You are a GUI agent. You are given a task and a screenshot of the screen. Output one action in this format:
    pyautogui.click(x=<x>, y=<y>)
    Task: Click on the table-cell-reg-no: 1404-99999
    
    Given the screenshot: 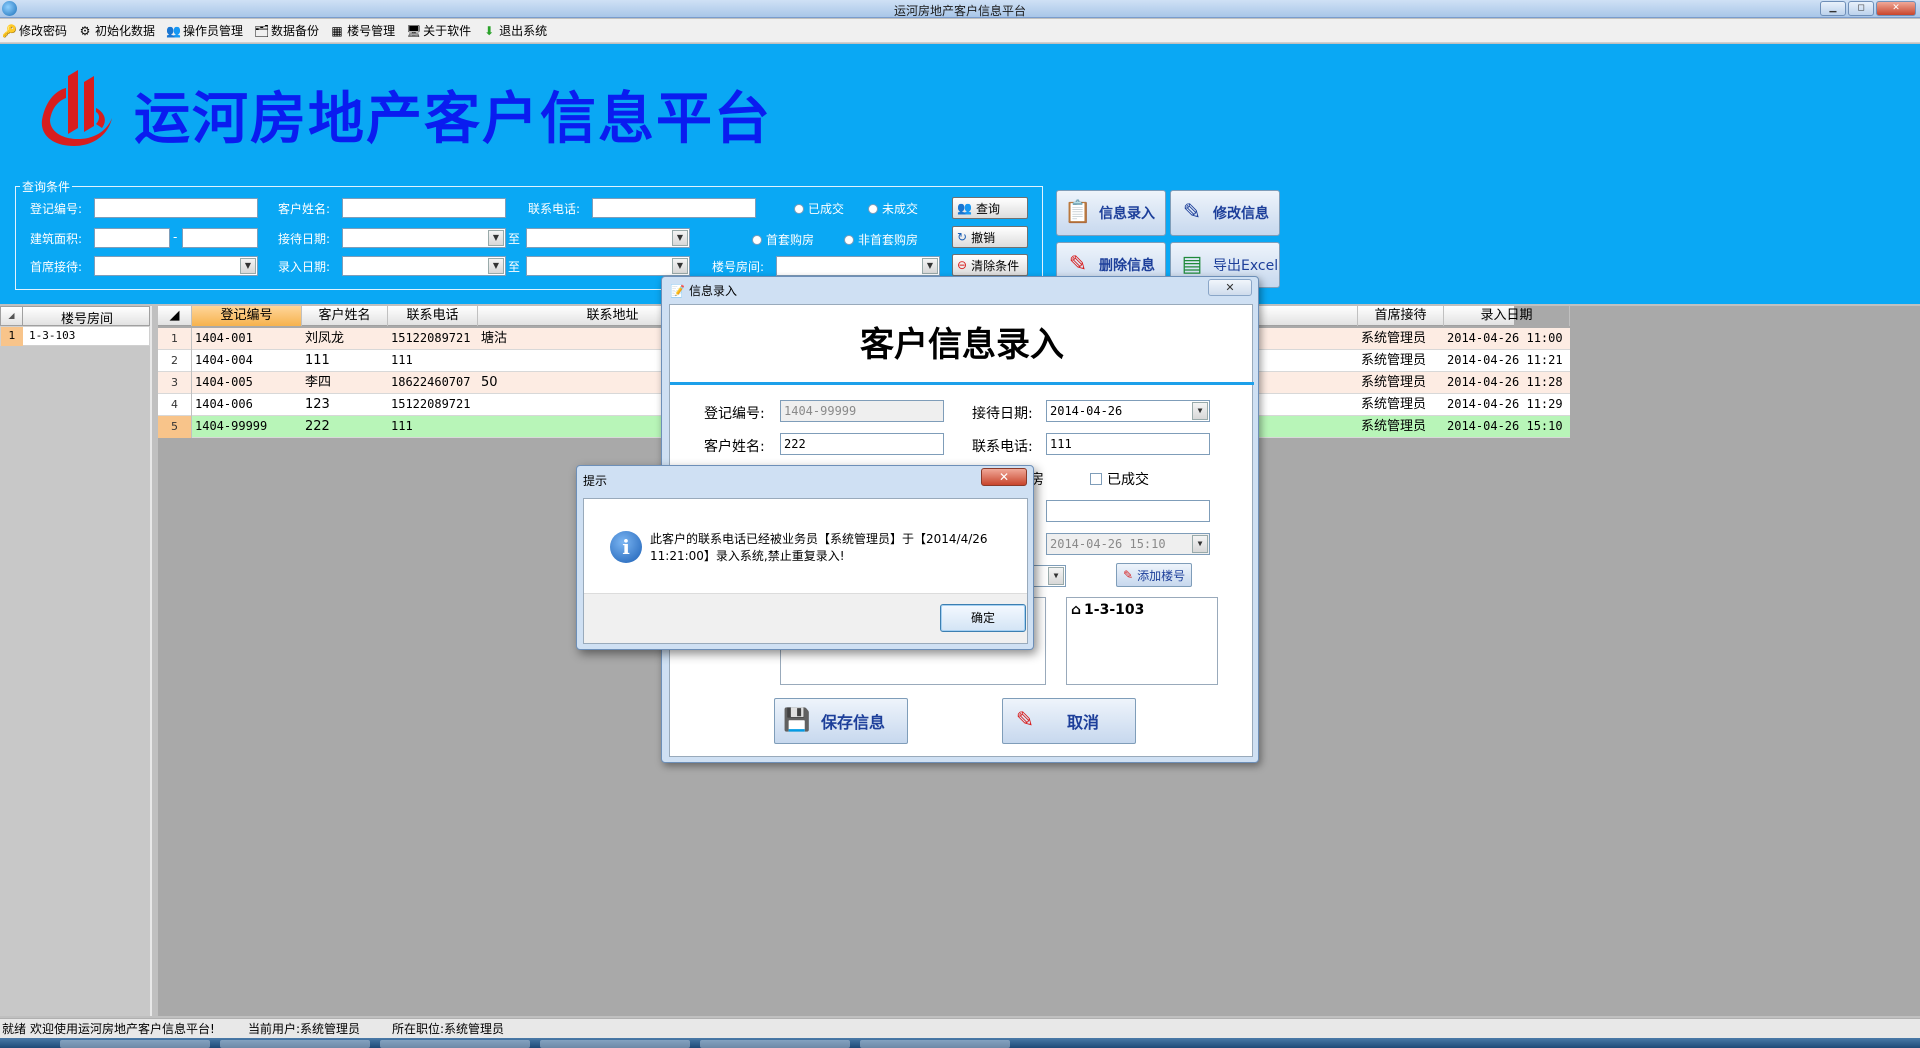 What is the action you would take?
    pyautogui.click(x=231, y=426)
    